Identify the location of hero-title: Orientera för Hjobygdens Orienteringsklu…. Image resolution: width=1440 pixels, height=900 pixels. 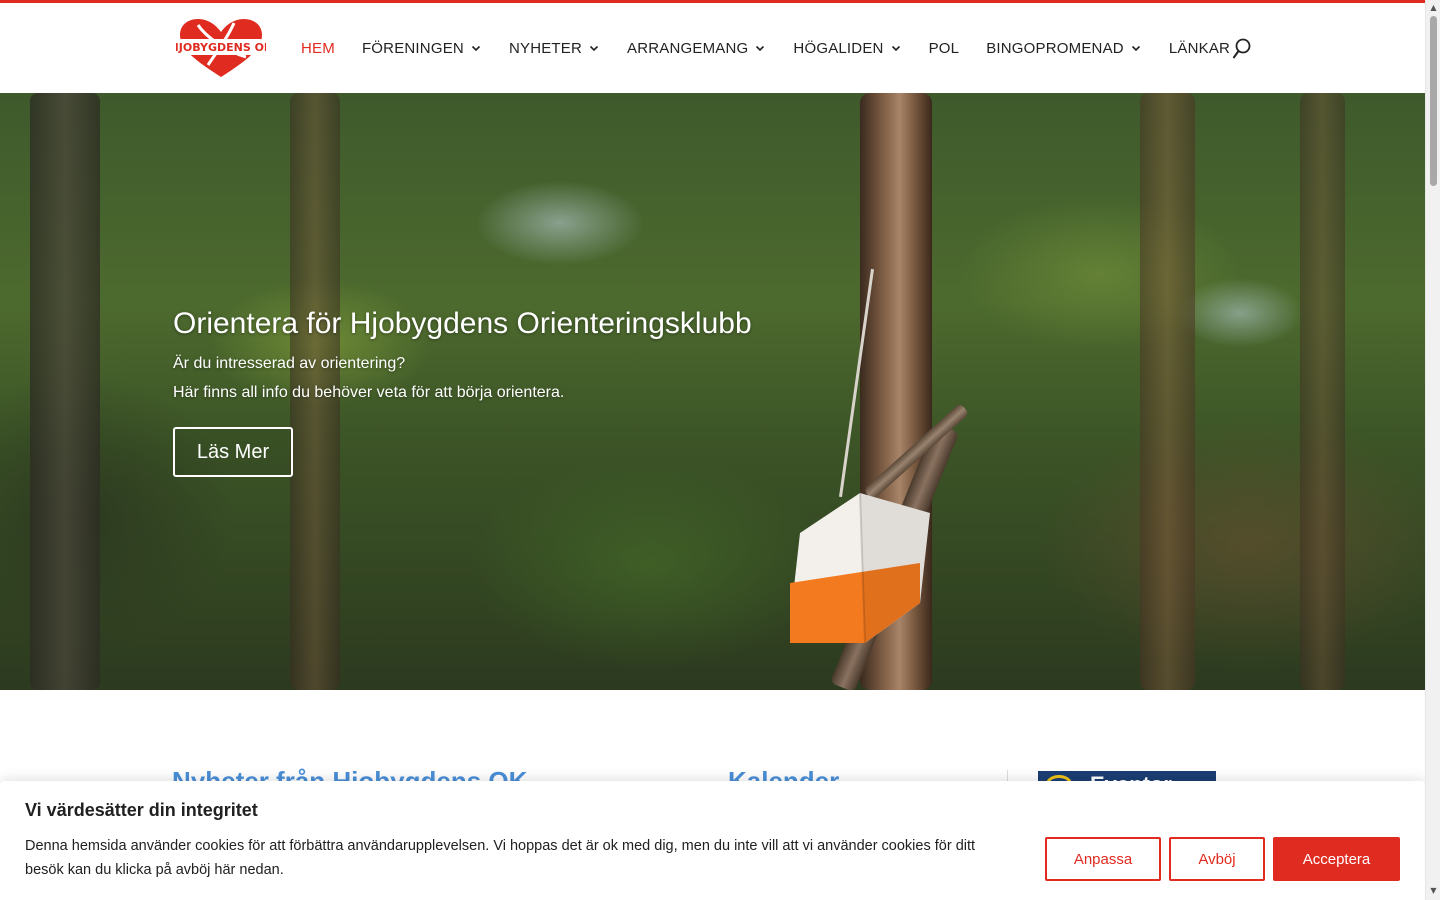
(462, 323).